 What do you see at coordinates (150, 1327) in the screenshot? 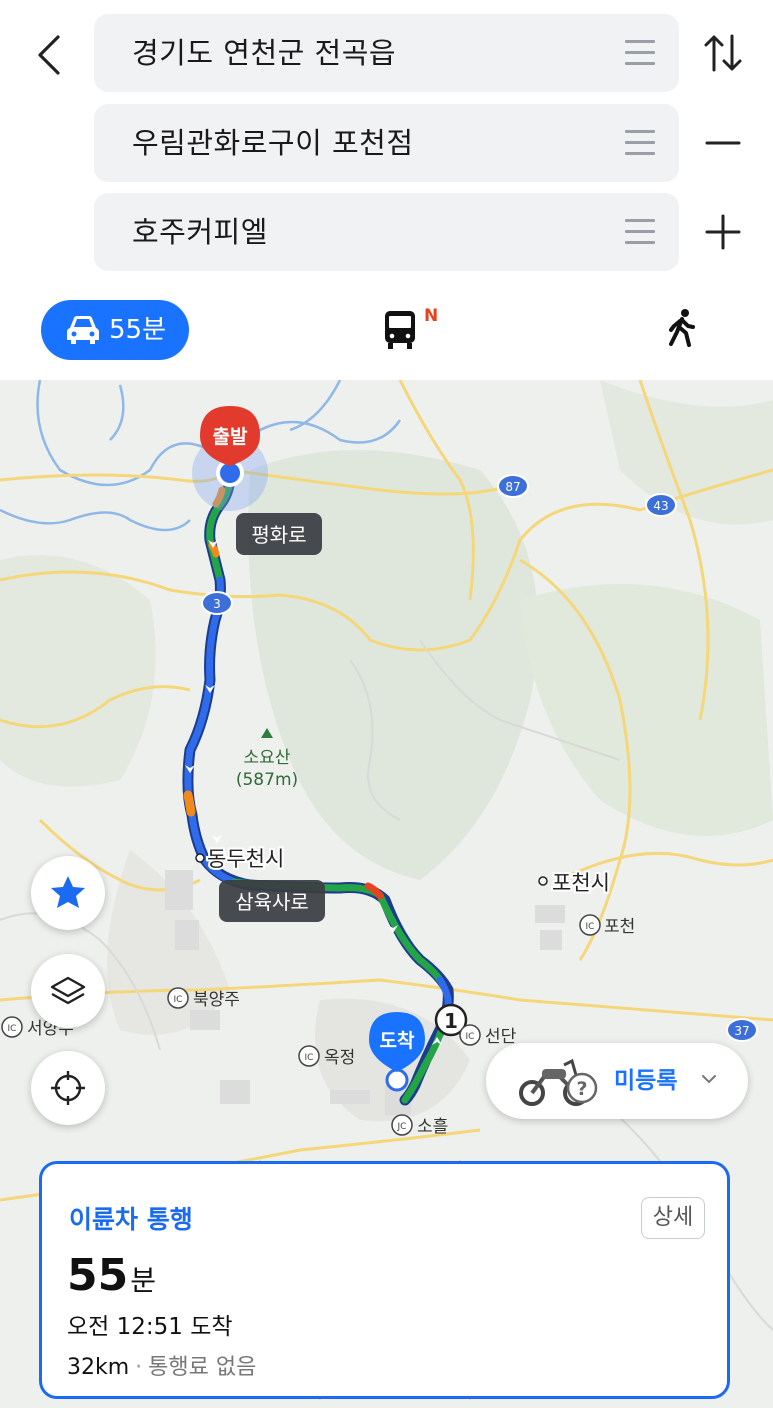
I see `arrival-time: 오전 12:51 도착` at bounding box center [150, 1327].